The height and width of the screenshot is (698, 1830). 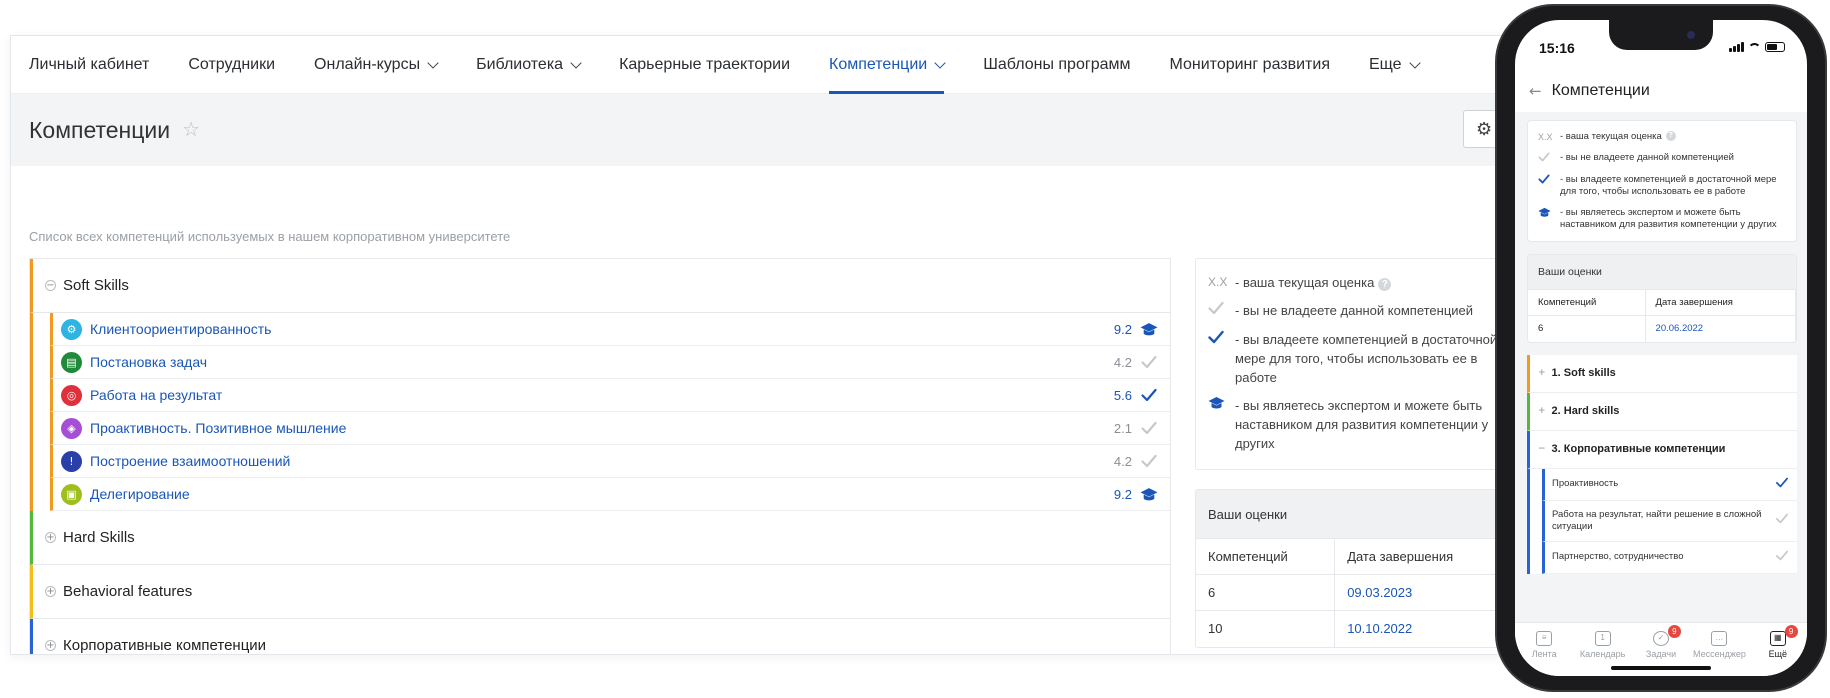 I want to click on competency-row: ◈ Проактивность. Позитивное мышление 2.1, so click(x=610, y=428).